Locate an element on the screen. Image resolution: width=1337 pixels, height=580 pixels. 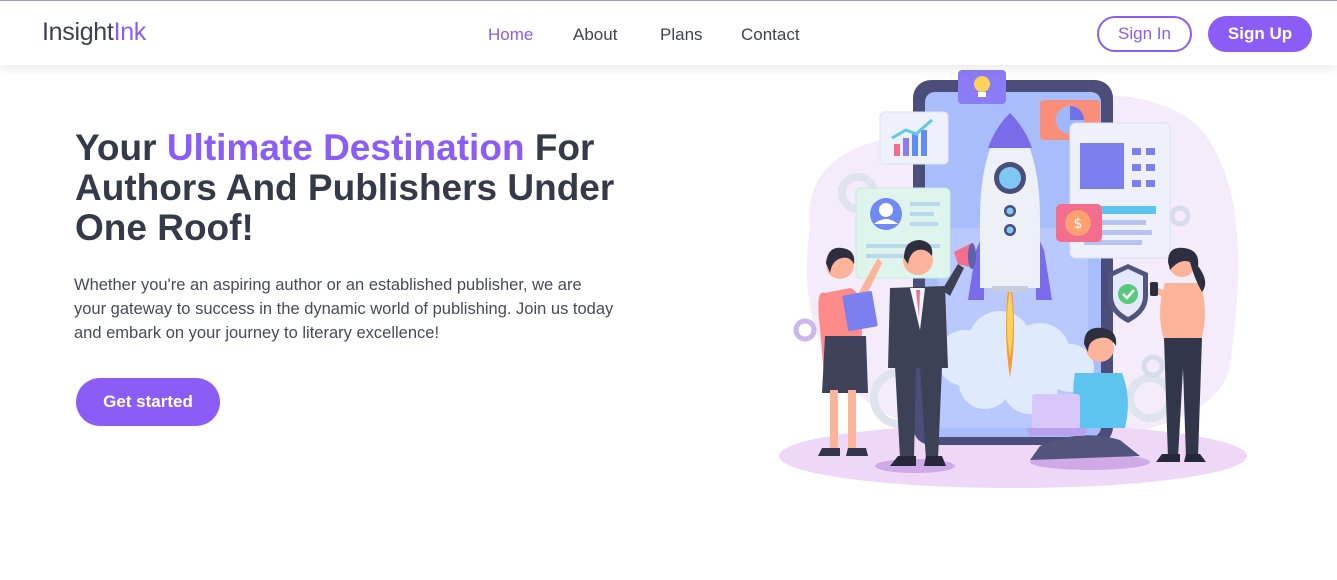
nav-link-home: Home is located at coordinates (510, 35).